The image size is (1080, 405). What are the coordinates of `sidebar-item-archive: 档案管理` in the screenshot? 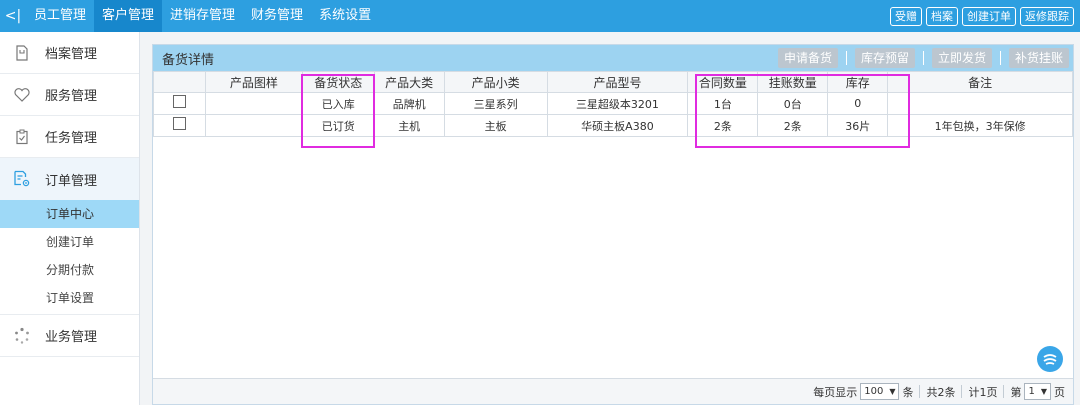 It's located at (69, 53).